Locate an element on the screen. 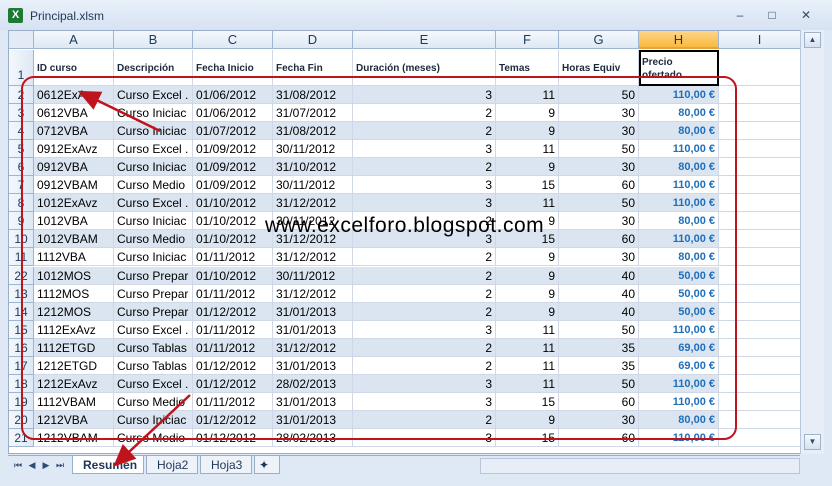  arrow-to-tab is located at coordinates (152, 430).